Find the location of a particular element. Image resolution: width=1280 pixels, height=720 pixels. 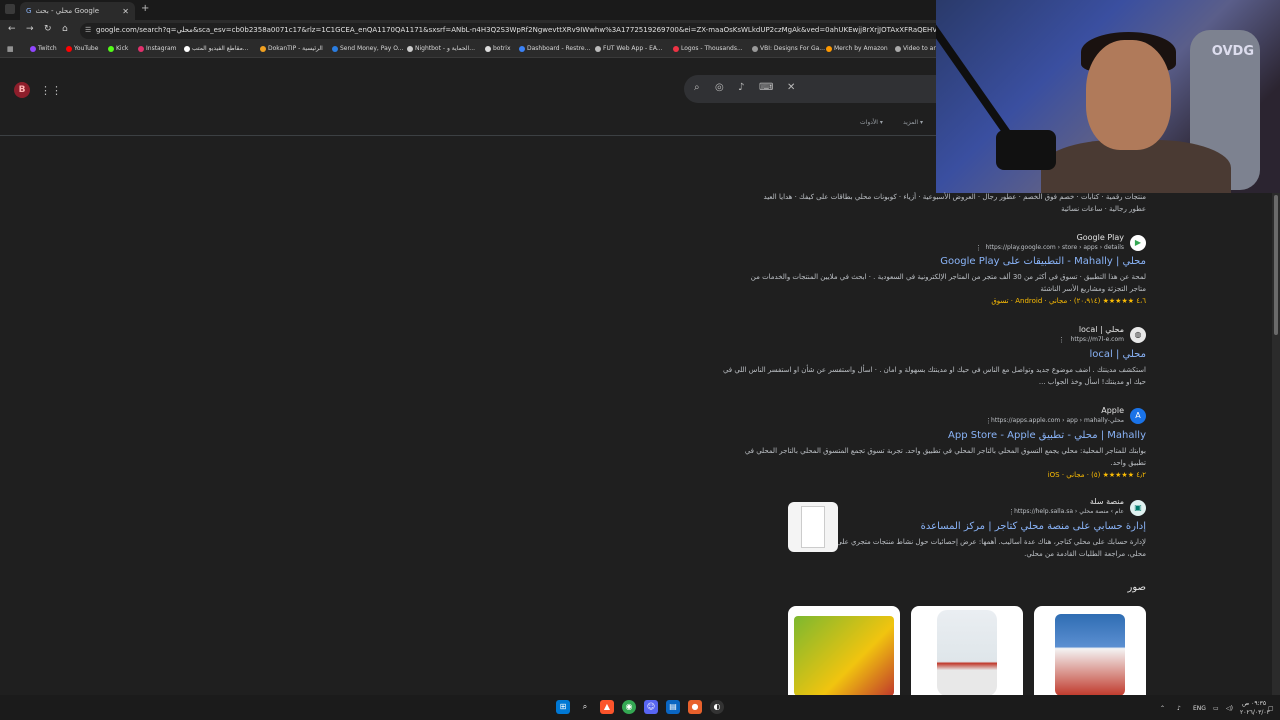

discord-icon: ☺ is located at coordinates (651, 707).